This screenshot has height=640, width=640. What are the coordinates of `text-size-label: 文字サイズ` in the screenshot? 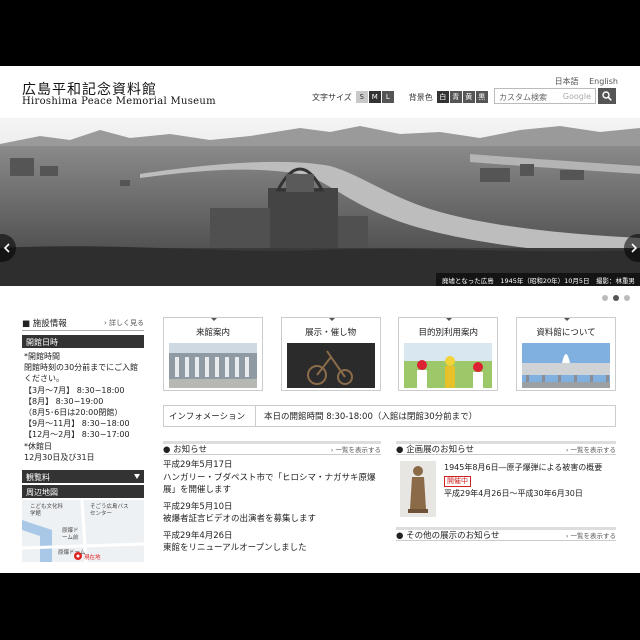 It's located at (332, 97).